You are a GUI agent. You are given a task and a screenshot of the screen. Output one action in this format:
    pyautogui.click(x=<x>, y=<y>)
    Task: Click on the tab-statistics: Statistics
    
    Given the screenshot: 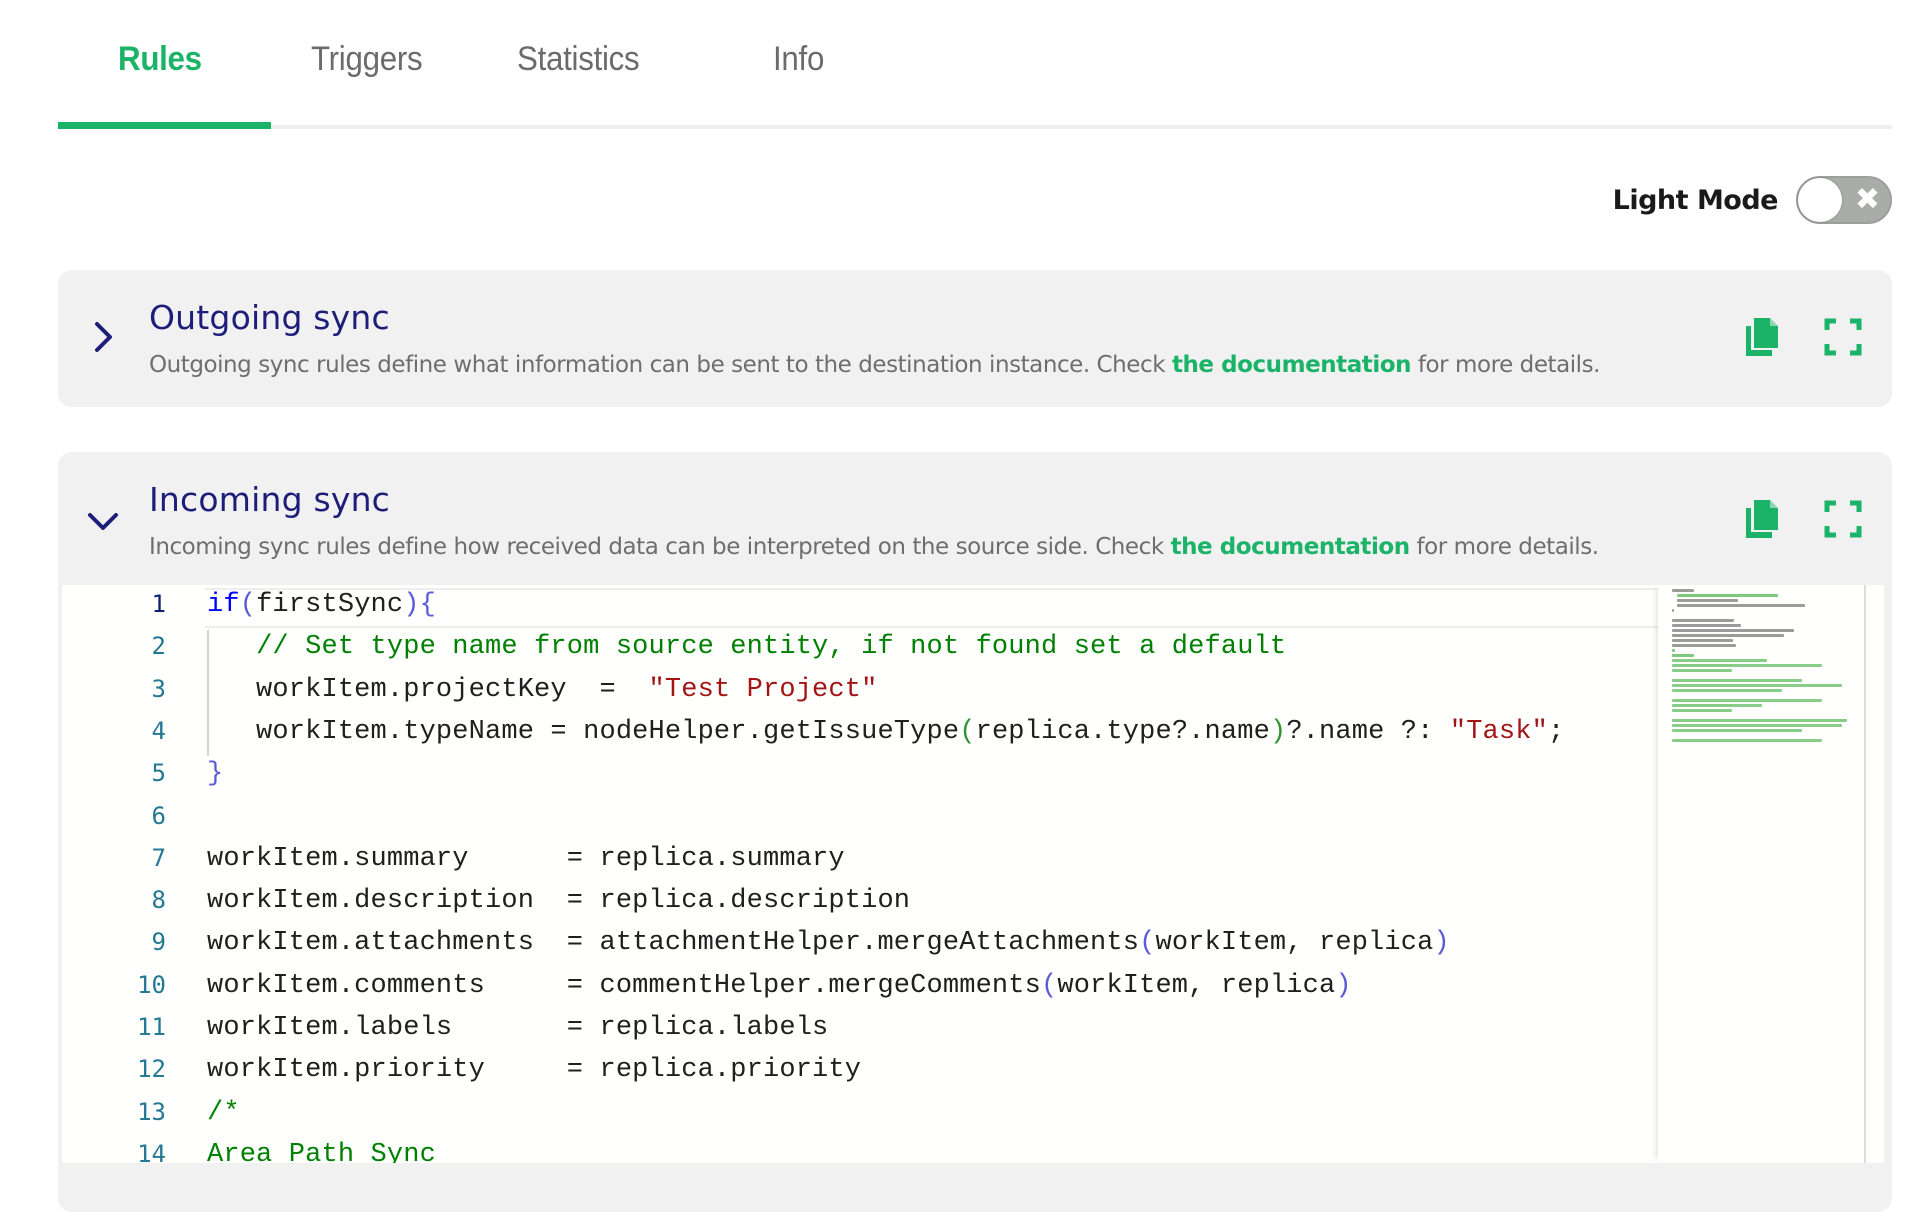 What is the action you would take?
    pyautogui.click(x=578, y=59)
    